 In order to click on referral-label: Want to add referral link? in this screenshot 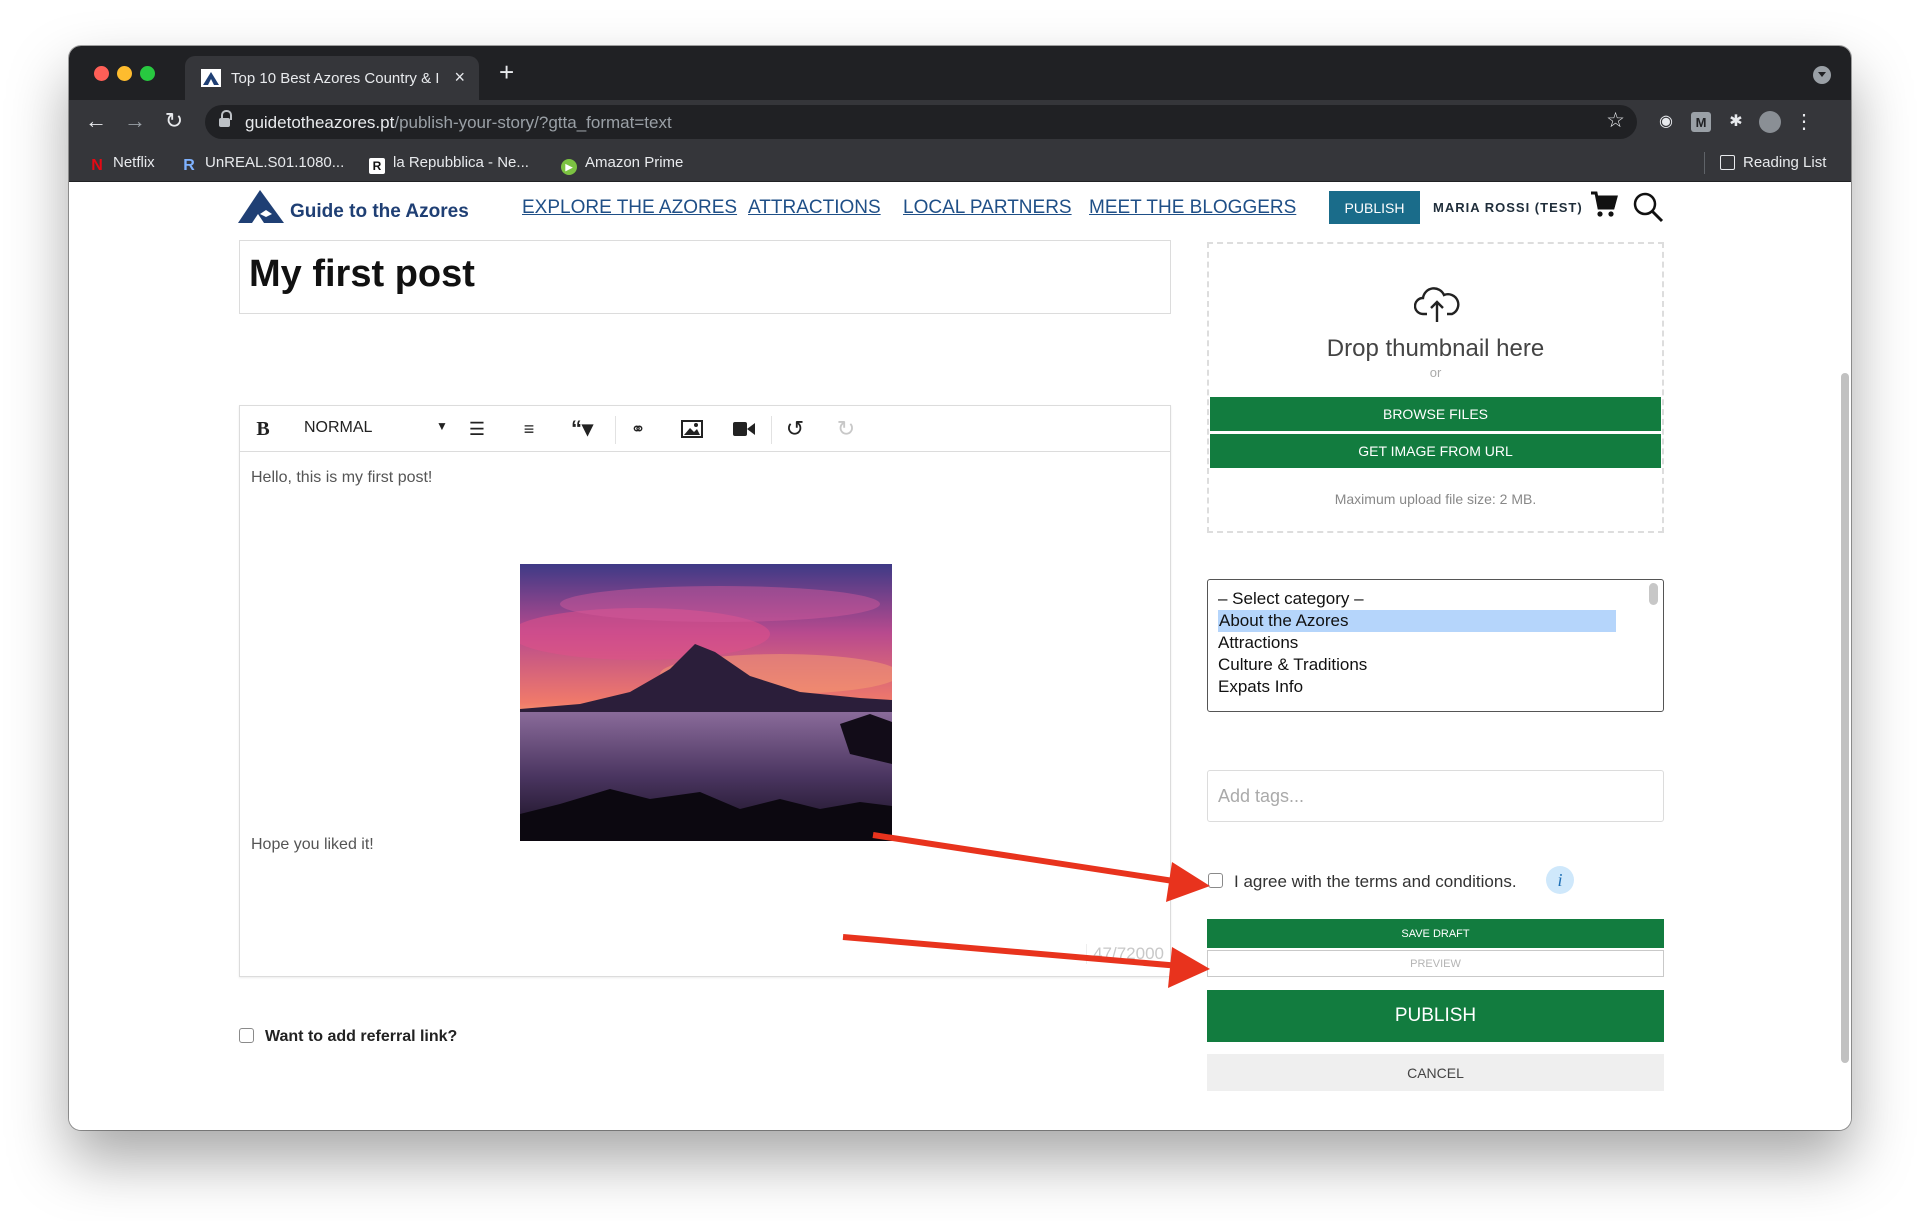, I will do `click(361, 1036)`.